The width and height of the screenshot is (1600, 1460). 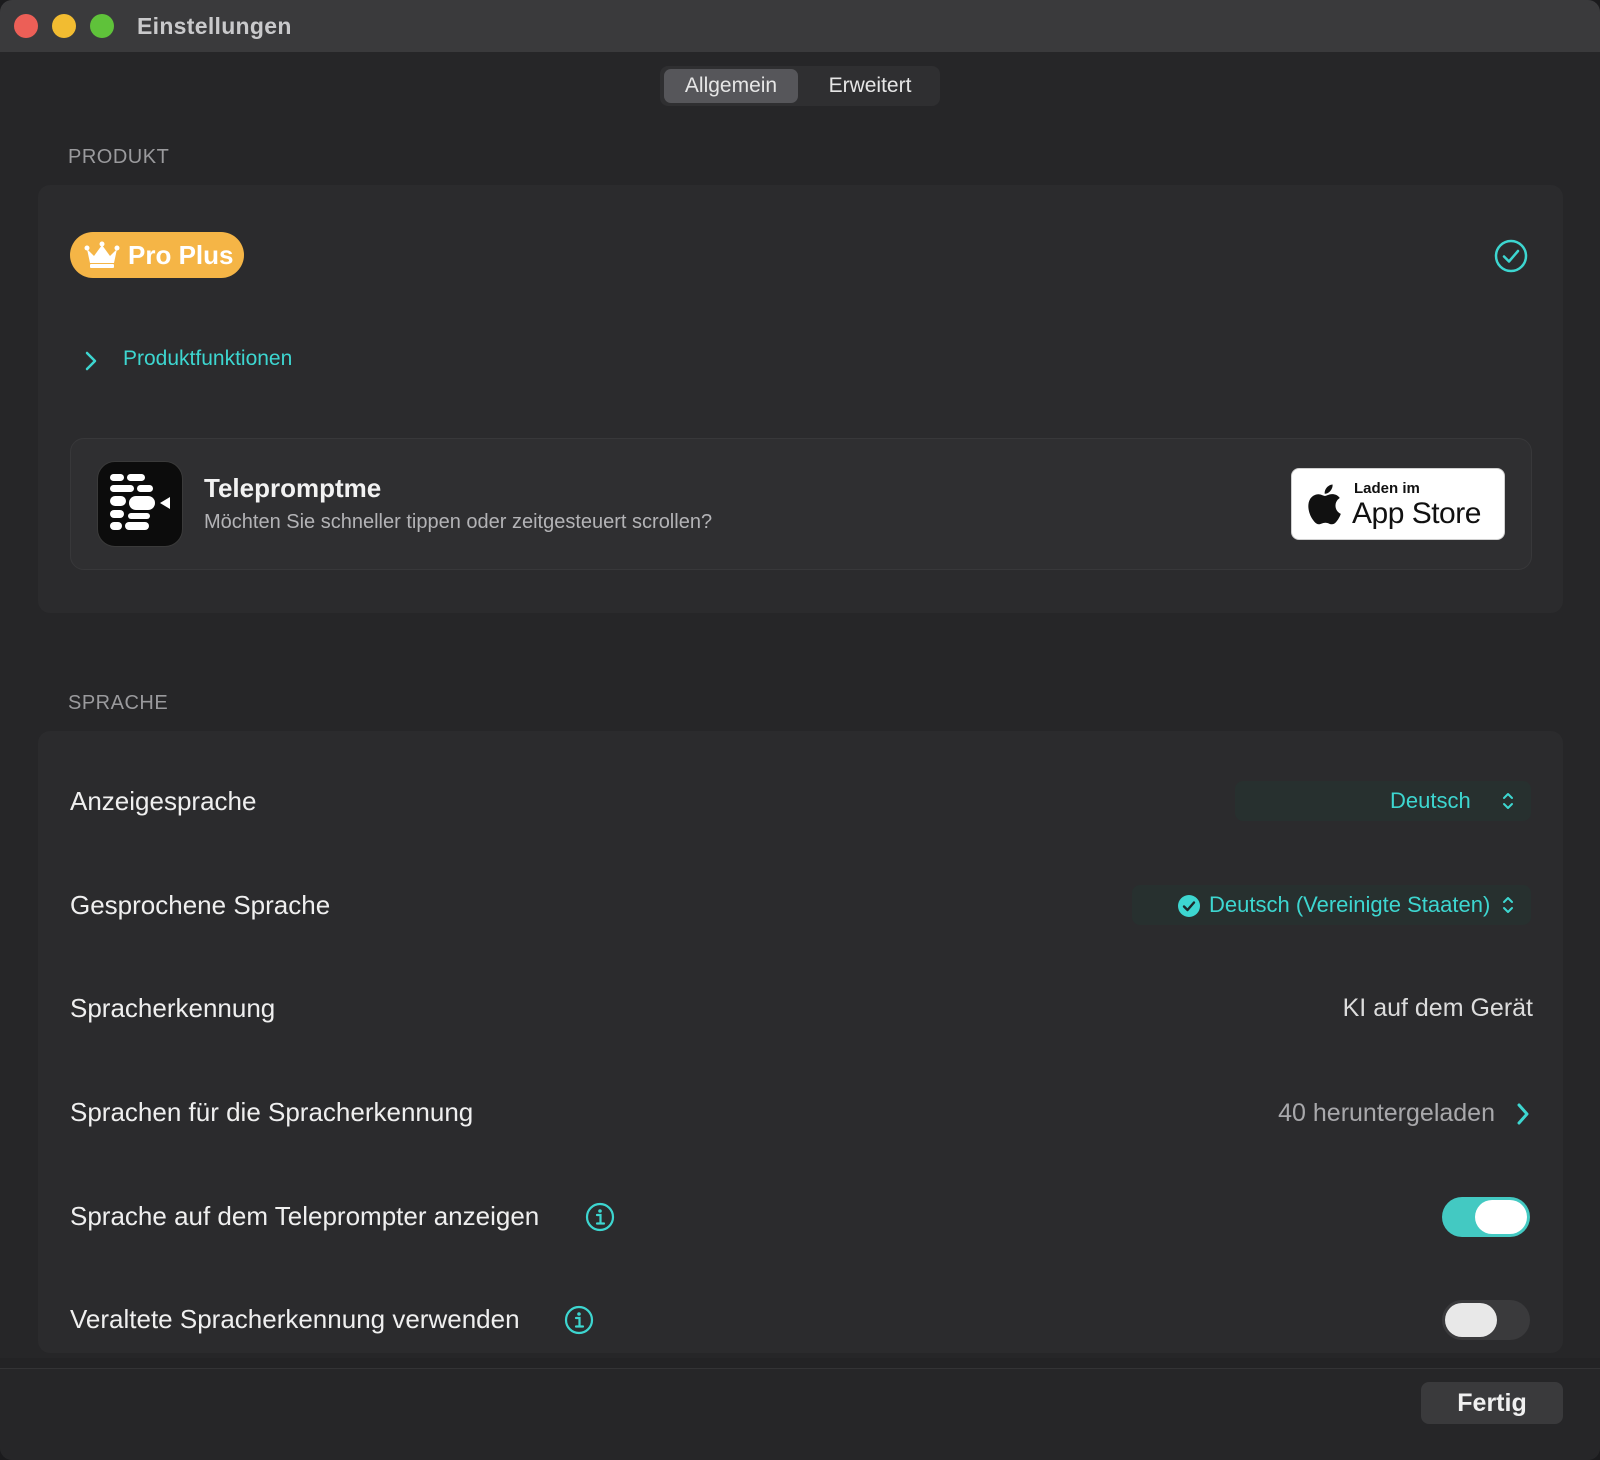 I want to click on recognition-label: Spracherkennung, so click(x=173, y=1008).